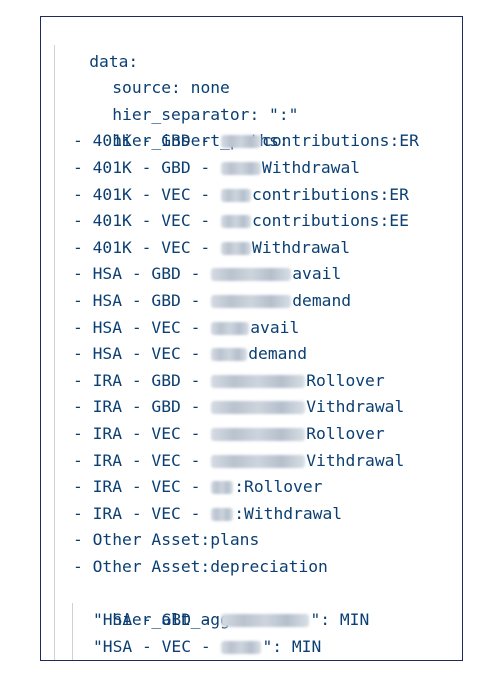 This screenshot has height=682, width=504. Describe the element at coordinates (54, 352) in the screenshot. I see `indent-guide` at that location.